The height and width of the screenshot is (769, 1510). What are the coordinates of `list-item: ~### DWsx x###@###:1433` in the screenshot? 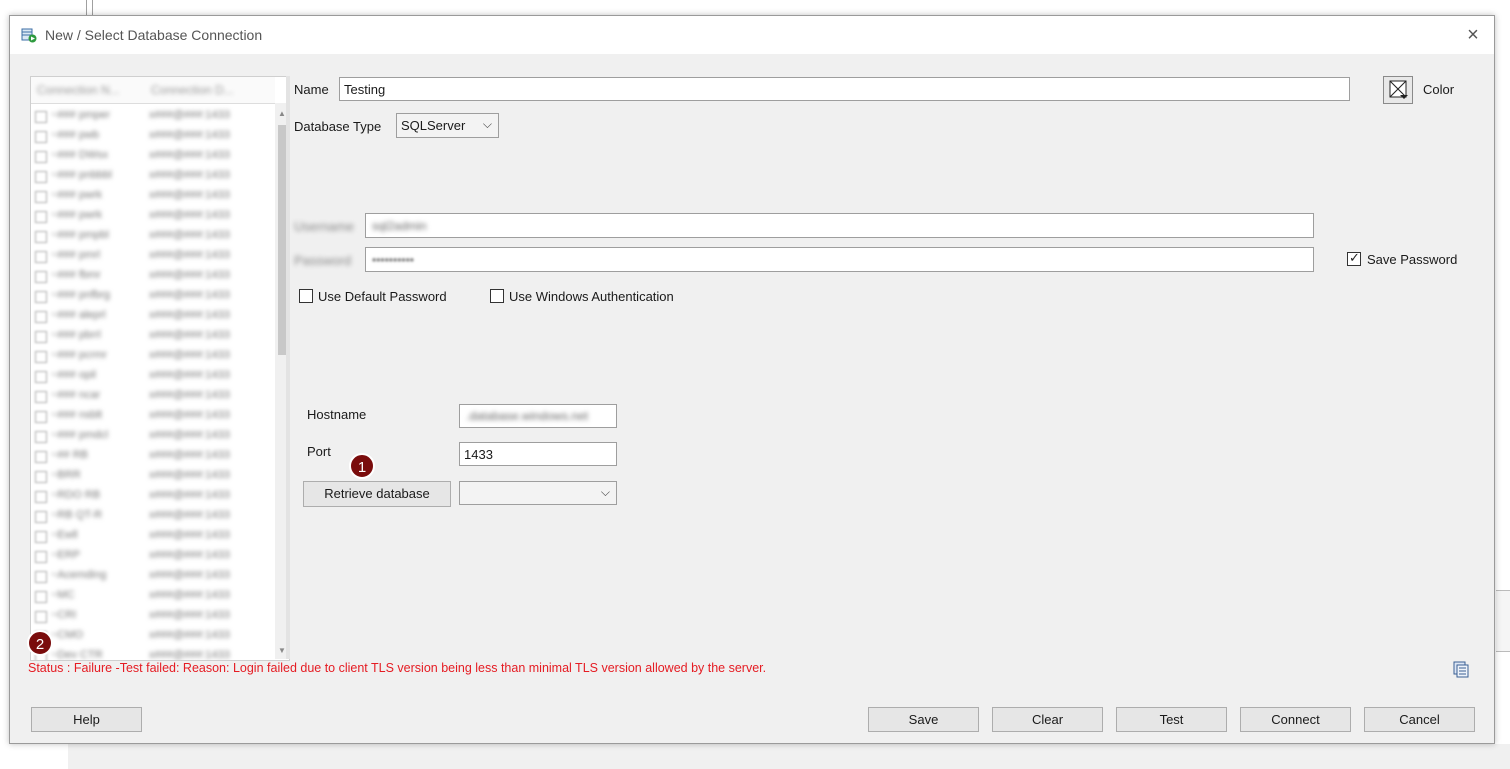 It's located at (153, 156).